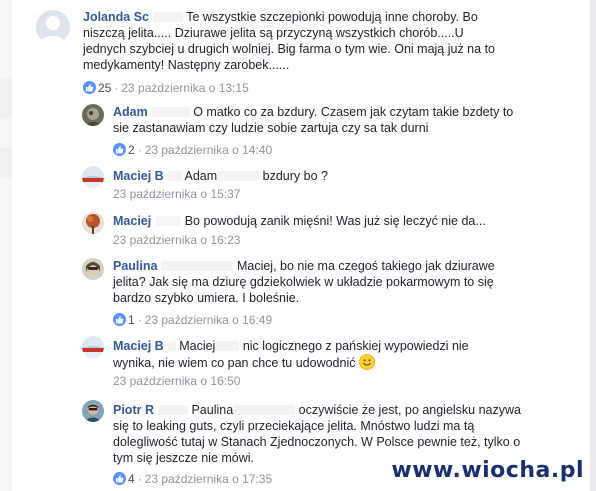 The image size is (596, 491). I want to click on comment-meta: 23 października o 16:23, so click(176, 240).